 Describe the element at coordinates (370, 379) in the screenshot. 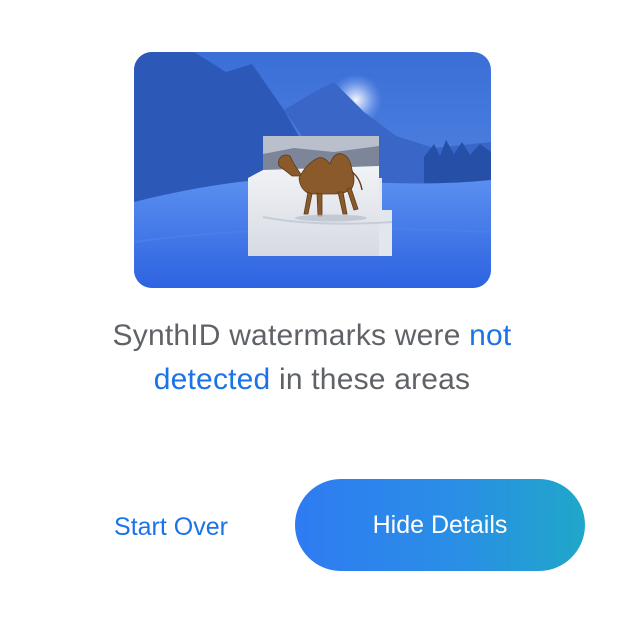

I see `message-suffix: in these areas` at that location.